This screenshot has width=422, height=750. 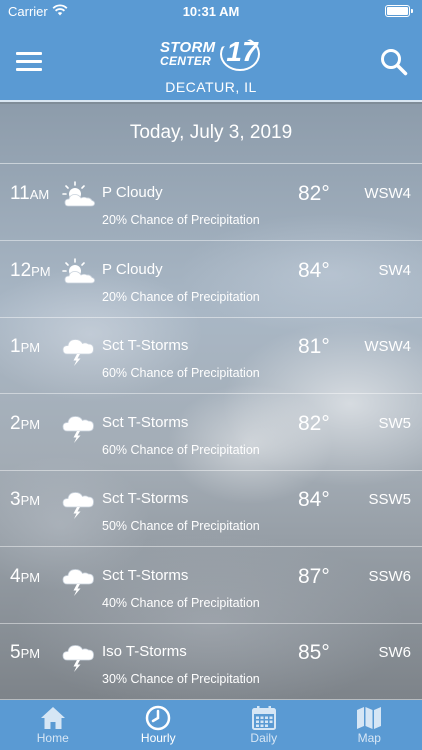 What do you see at coordinates (211, 87) in the screenshot?
I see `location-label: DECATUR, IL` at bounding box center [211, 87].